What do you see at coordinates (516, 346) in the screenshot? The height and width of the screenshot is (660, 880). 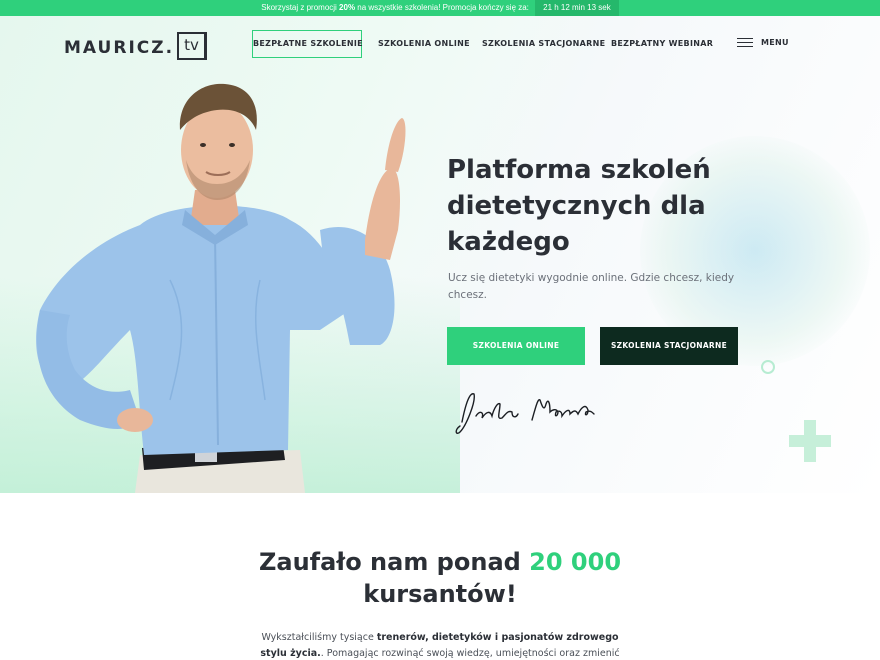 I see `online-trainings-button: SZKOLENIA ONLINE` at bounding box center [516, 346].